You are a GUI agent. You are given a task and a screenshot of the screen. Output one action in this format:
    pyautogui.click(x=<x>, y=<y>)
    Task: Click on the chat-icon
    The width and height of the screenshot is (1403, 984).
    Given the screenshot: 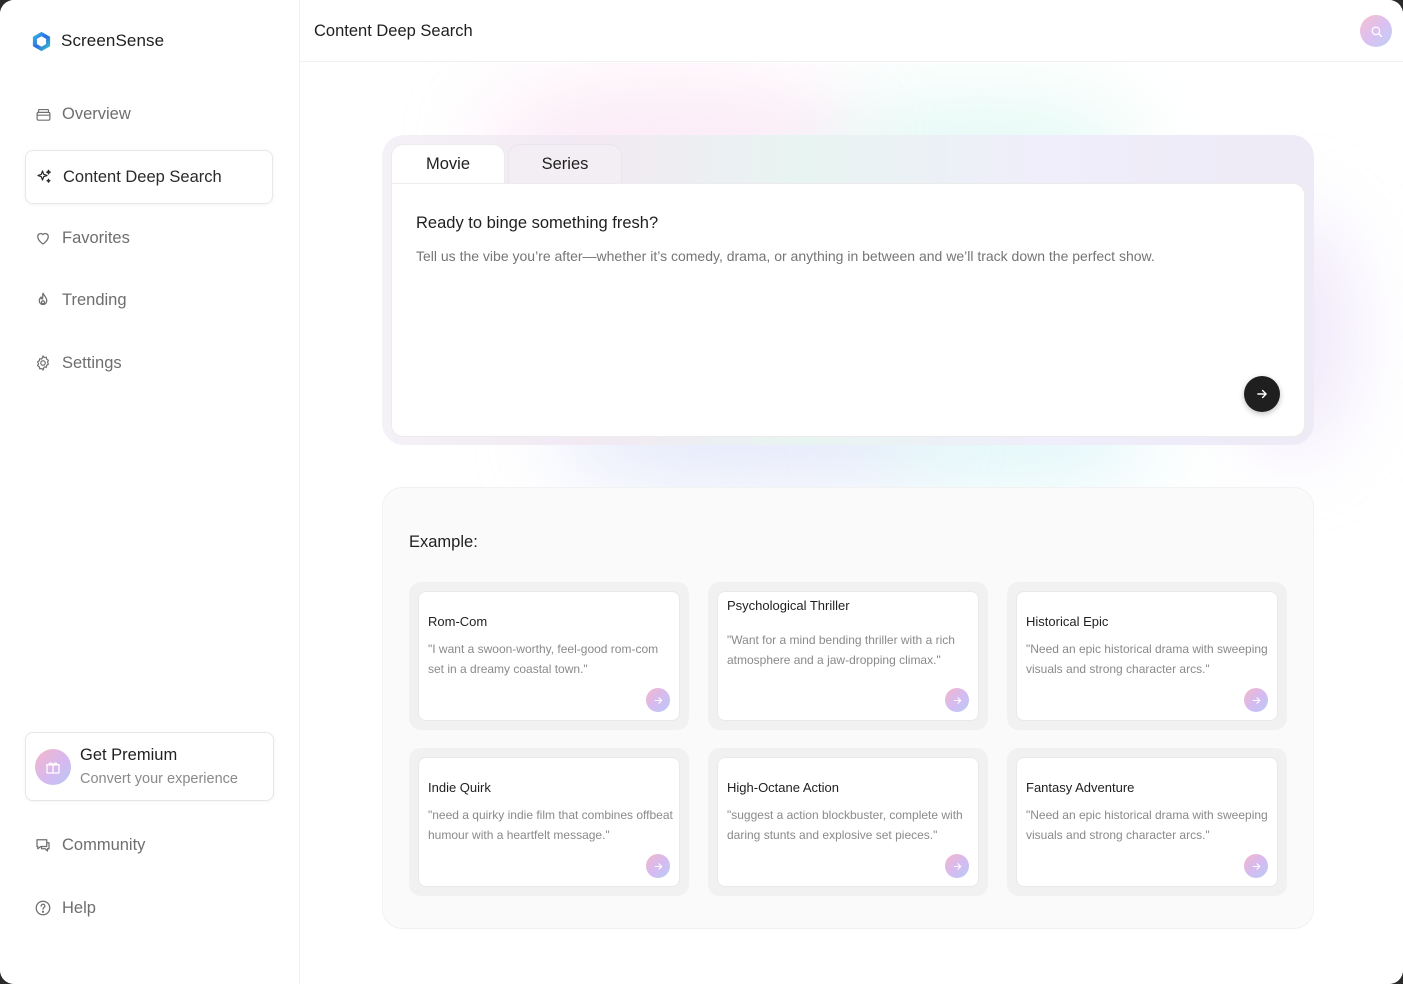 What is the action you would take?
    pyautogui.click(x=43, y=845)
    